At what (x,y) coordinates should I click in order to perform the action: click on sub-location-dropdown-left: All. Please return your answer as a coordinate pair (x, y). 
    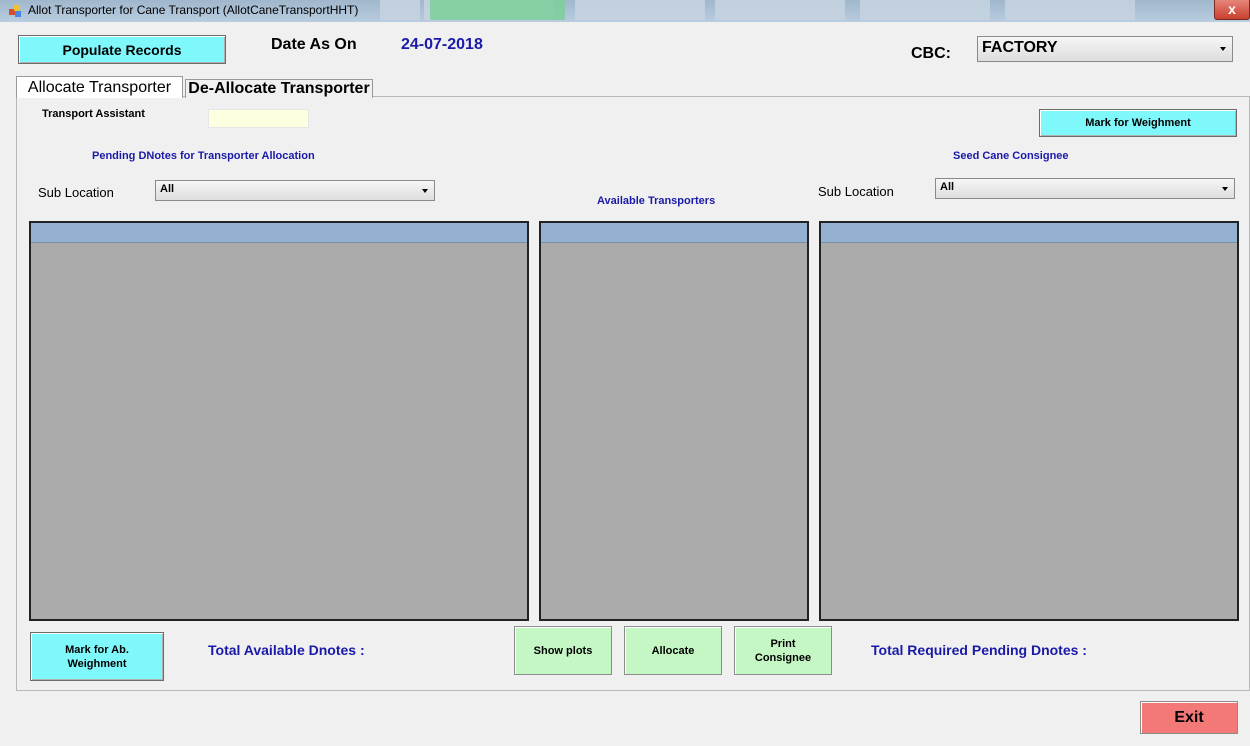
    Looking at the image, I should click on (295, 190).